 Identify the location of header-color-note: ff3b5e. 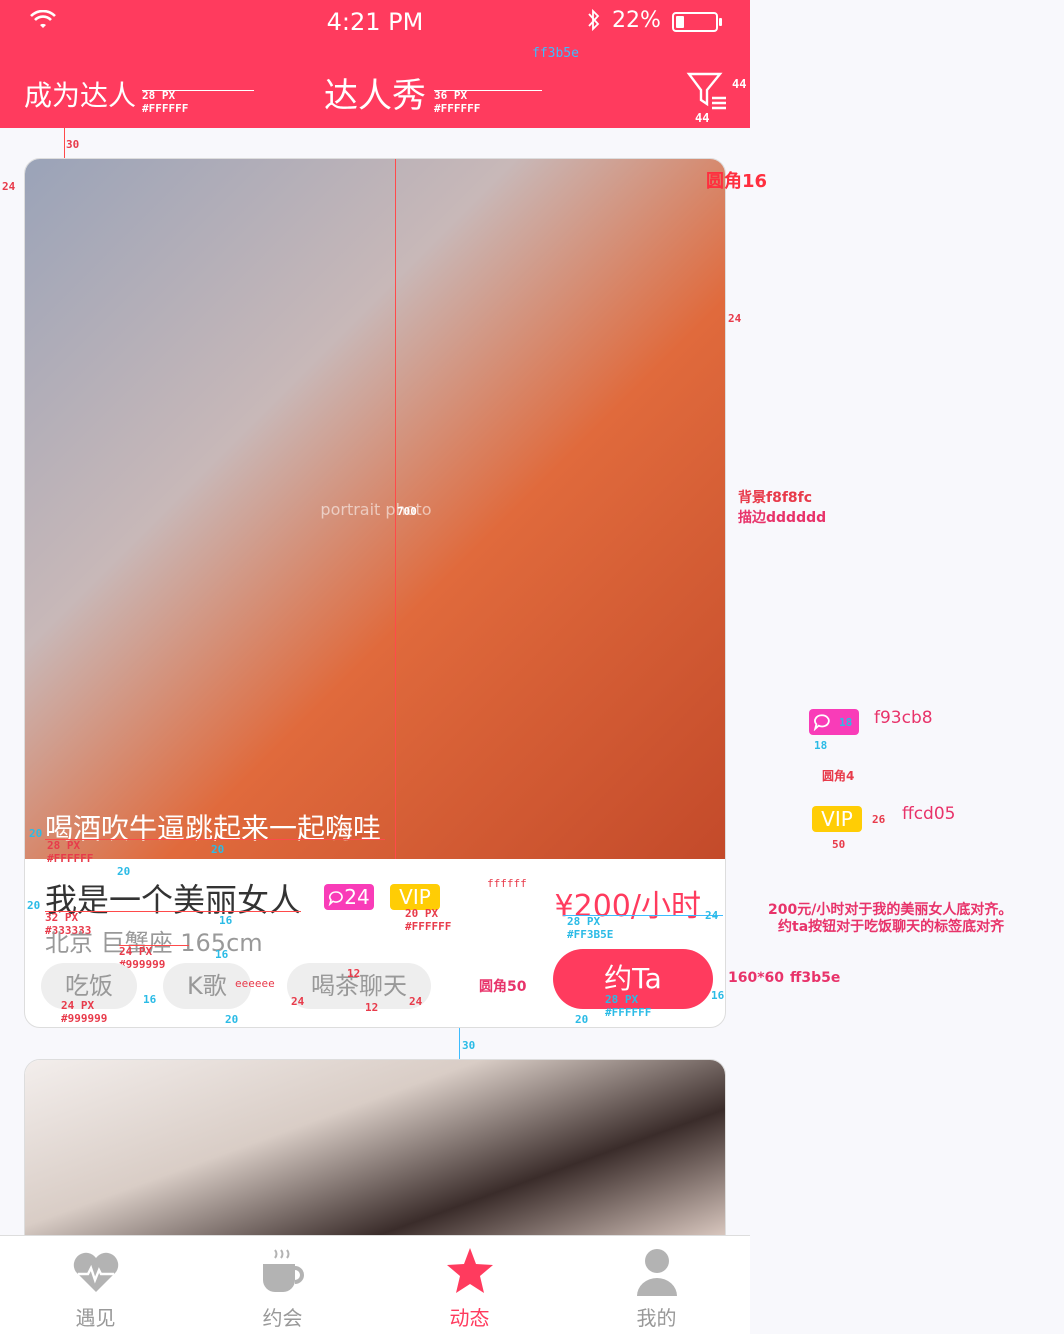
(555, 53).